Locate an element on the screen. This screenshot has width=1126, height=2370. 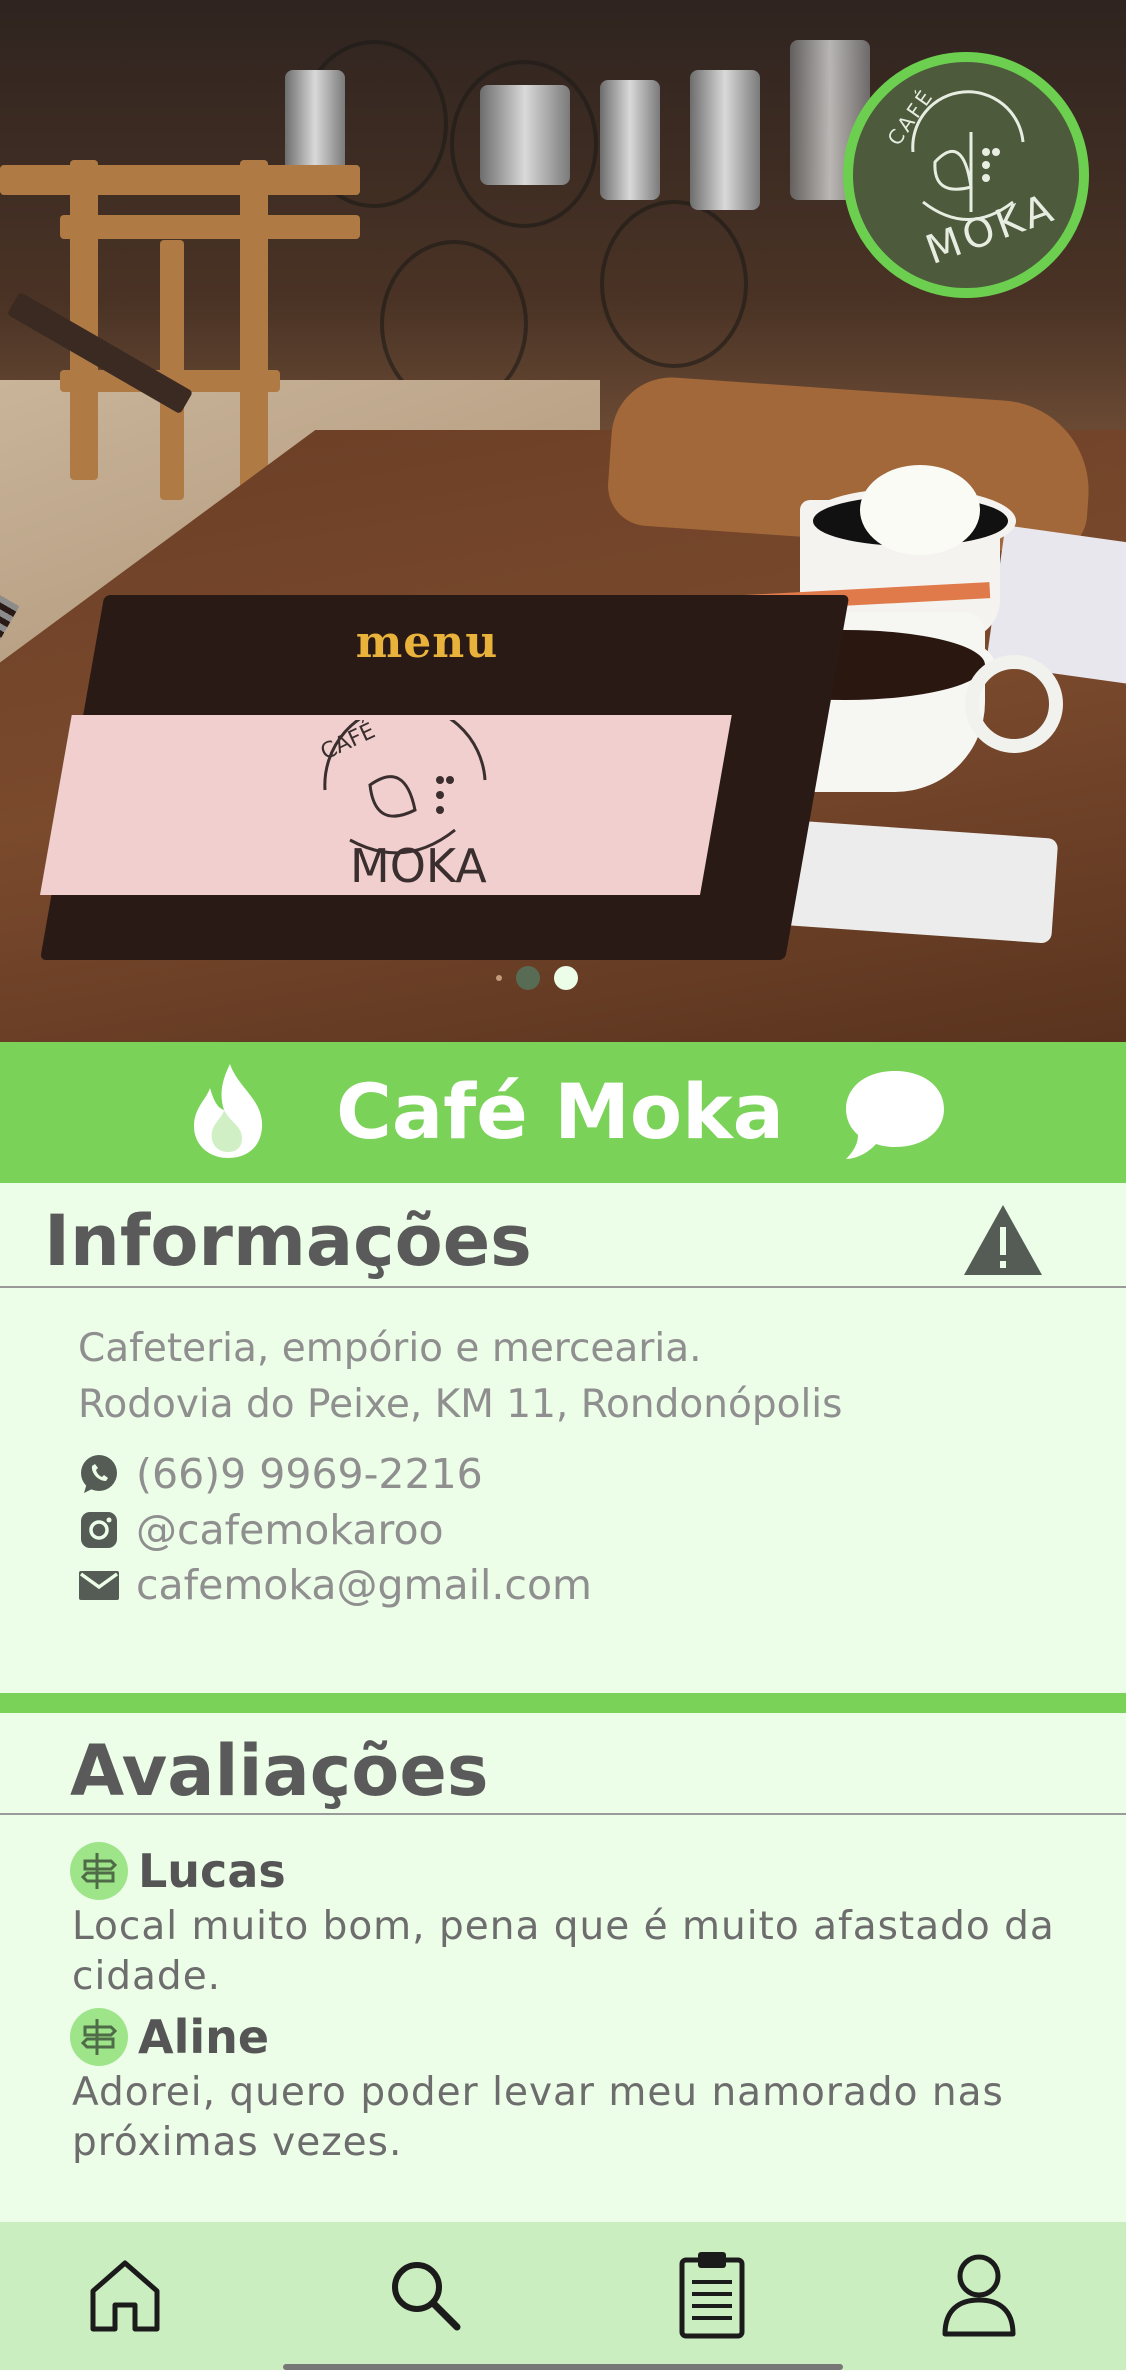
reviewer-name: Lucas is located at coordinates (212, 1871).